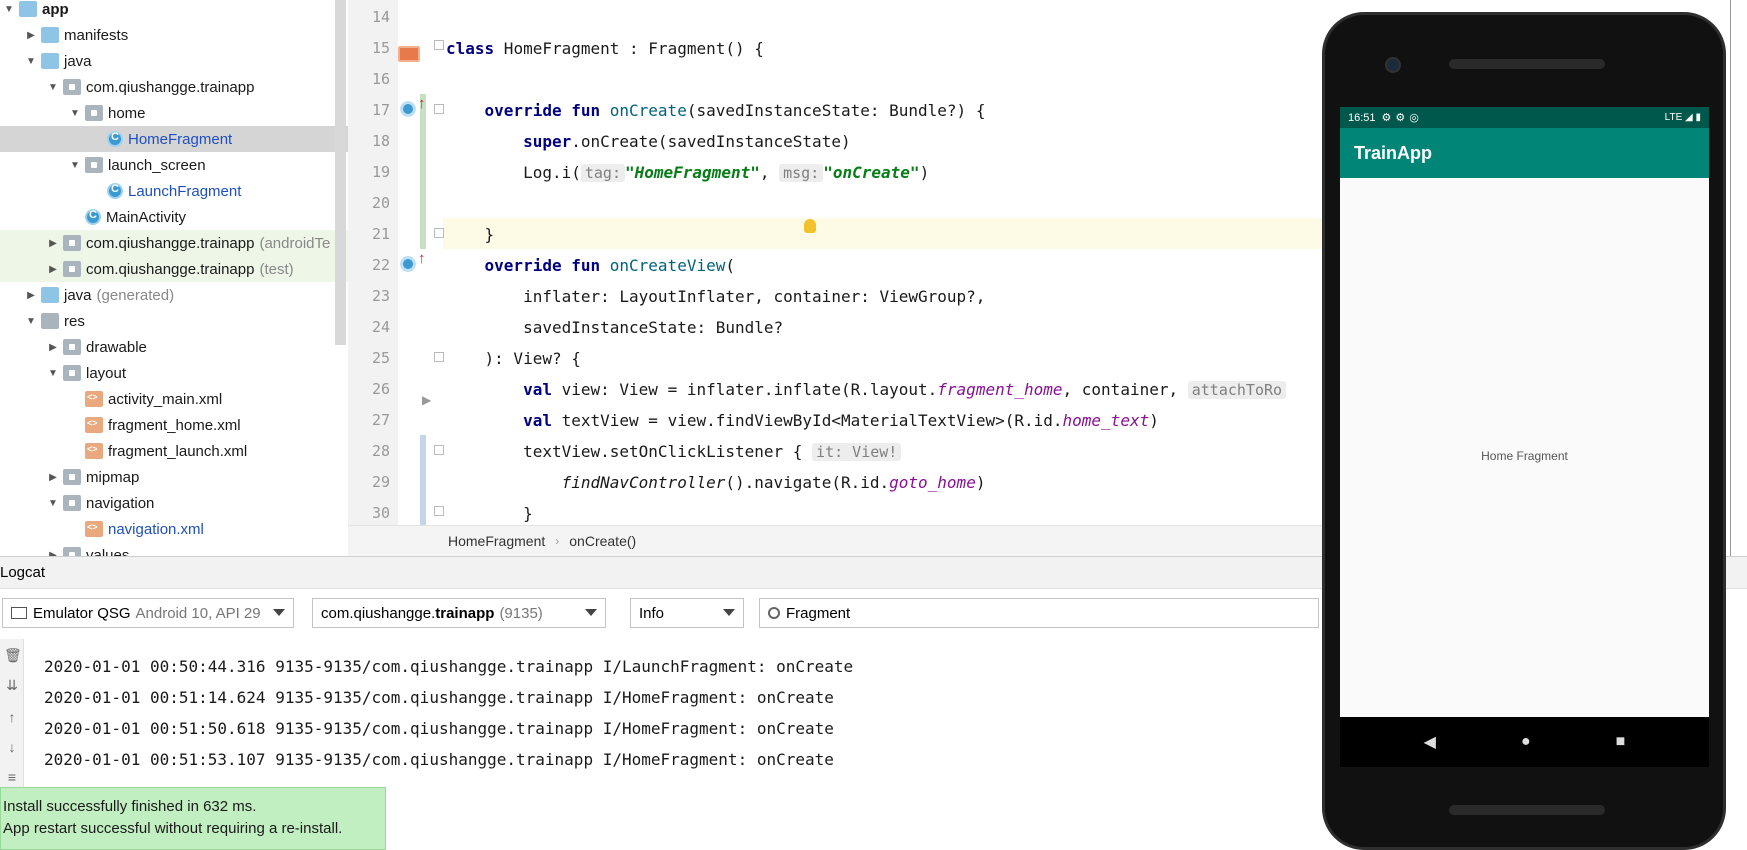 The height and width of the screenshot is (850, 1747). I want to click on tree-item-label: com.qiushangge.trainapp, so click(170, 243).